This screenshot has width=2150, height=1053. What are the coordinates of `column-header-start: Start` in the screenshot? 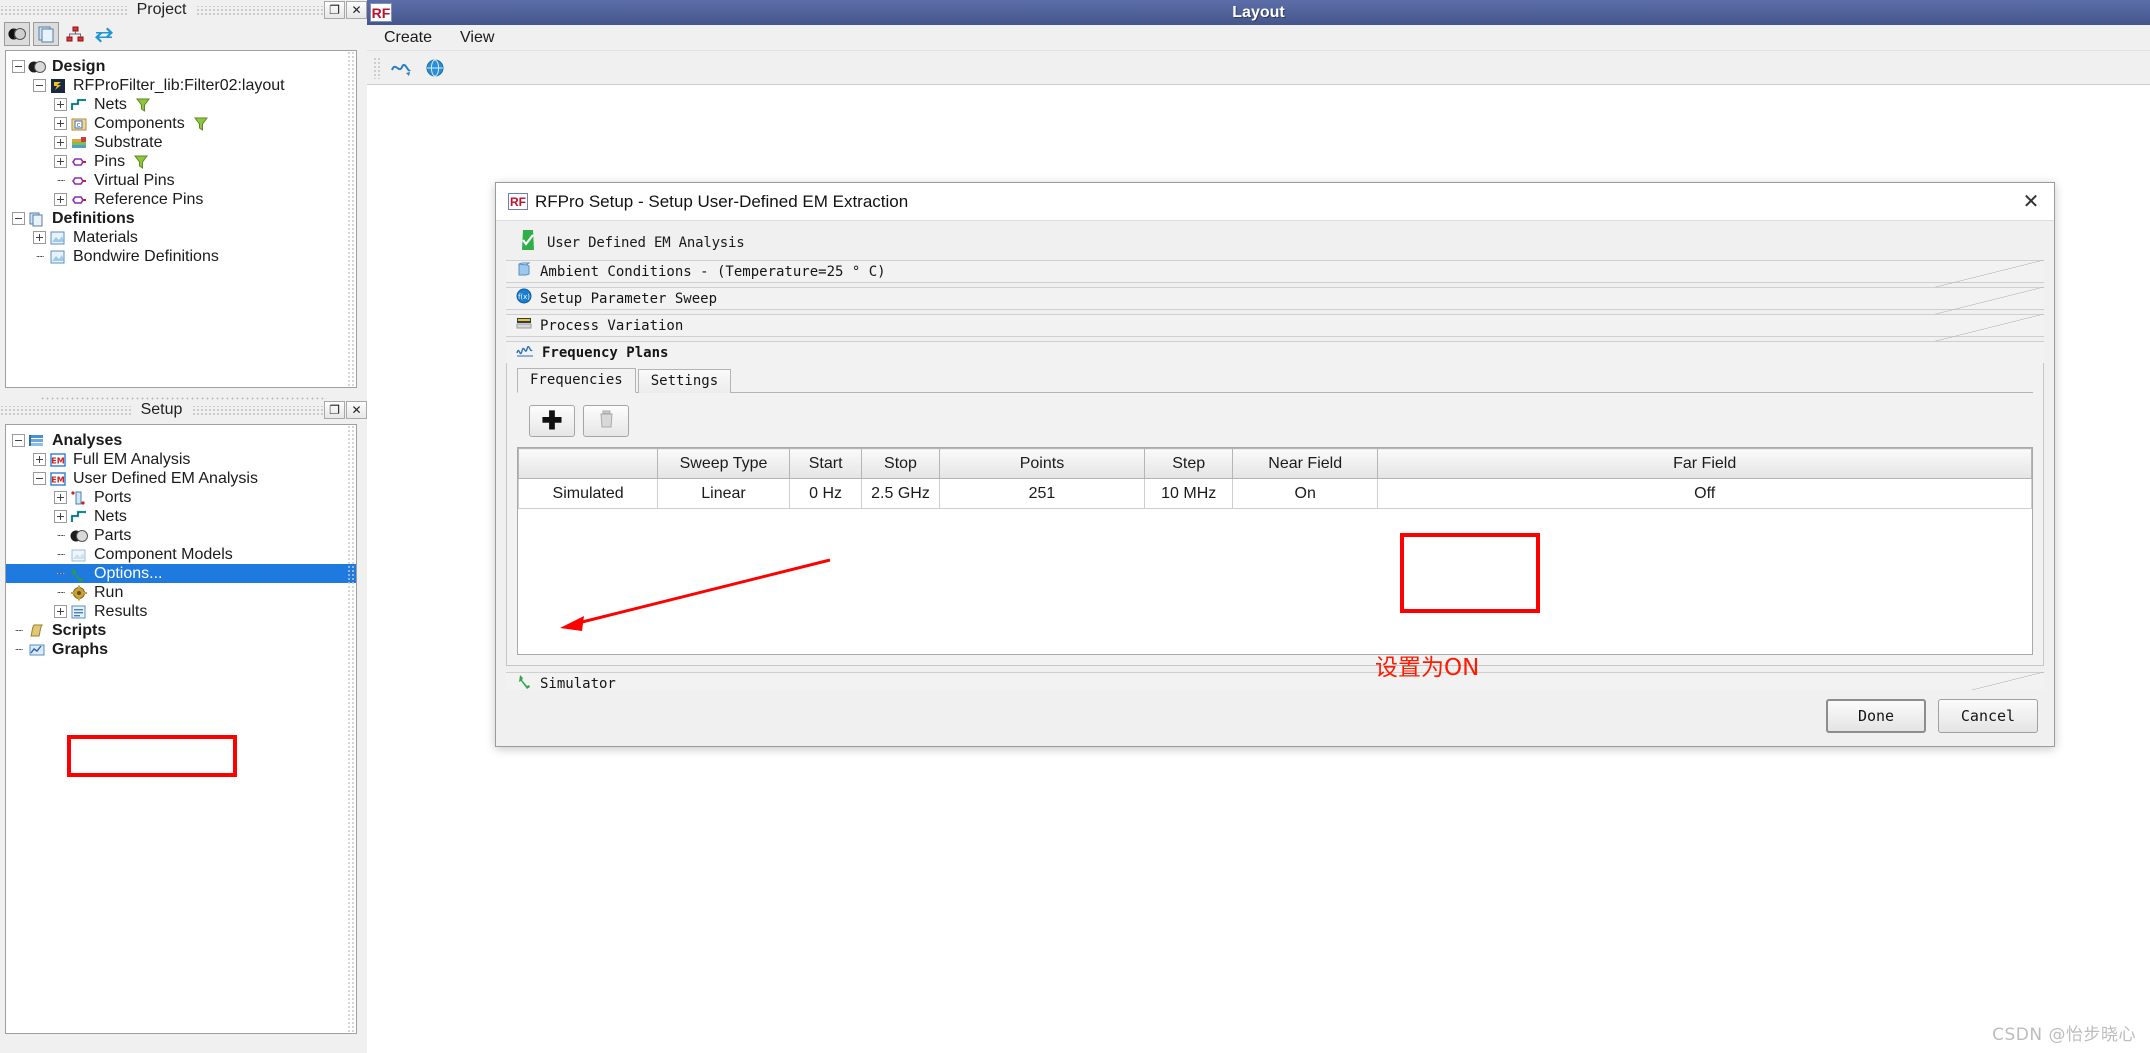 It's located at (825, 463).